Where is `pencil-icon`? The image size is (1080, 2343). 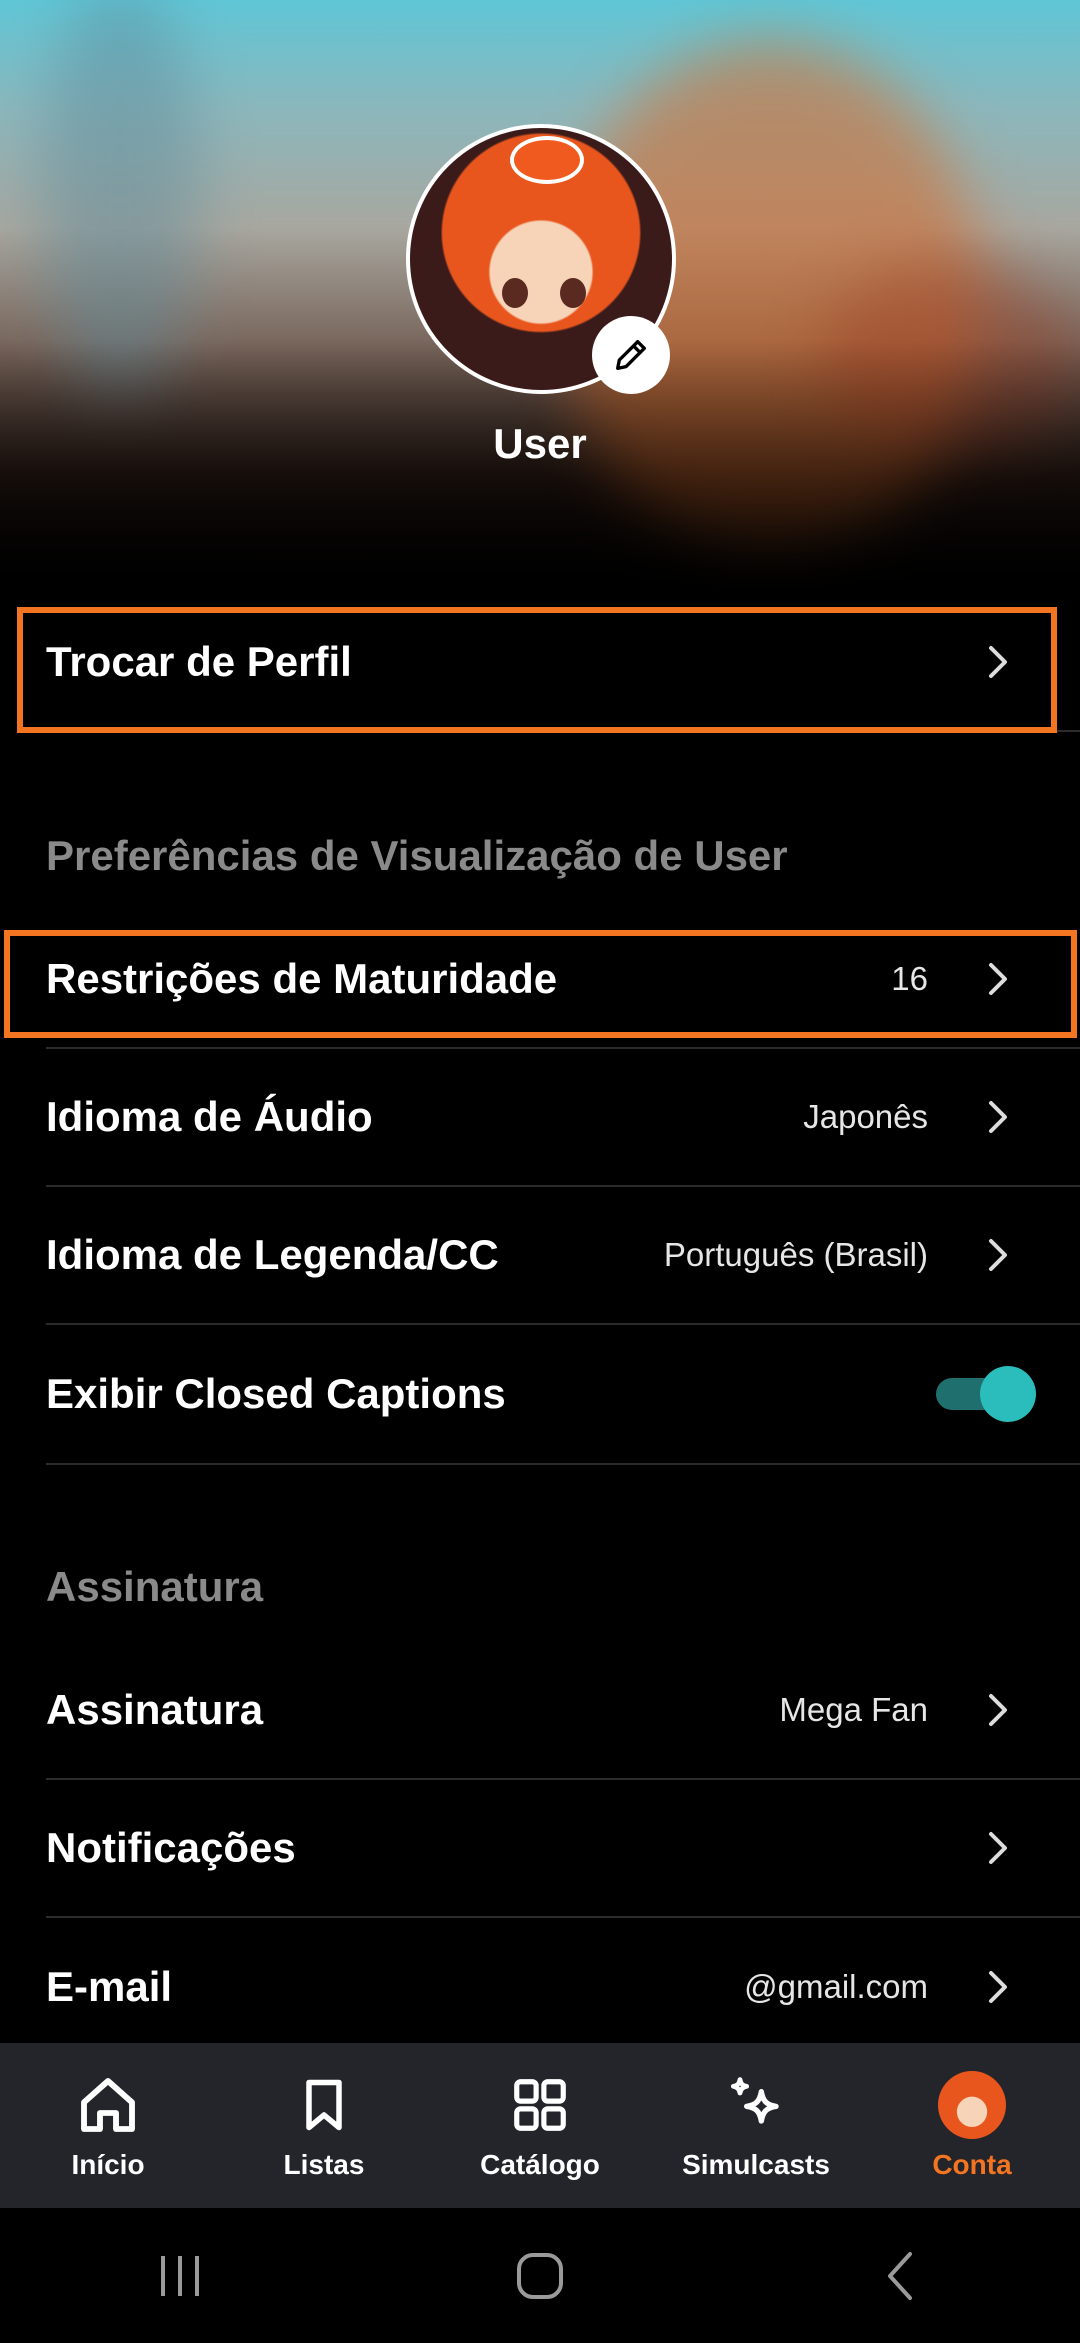
pencil-icon is located at coordinates (631, 355).